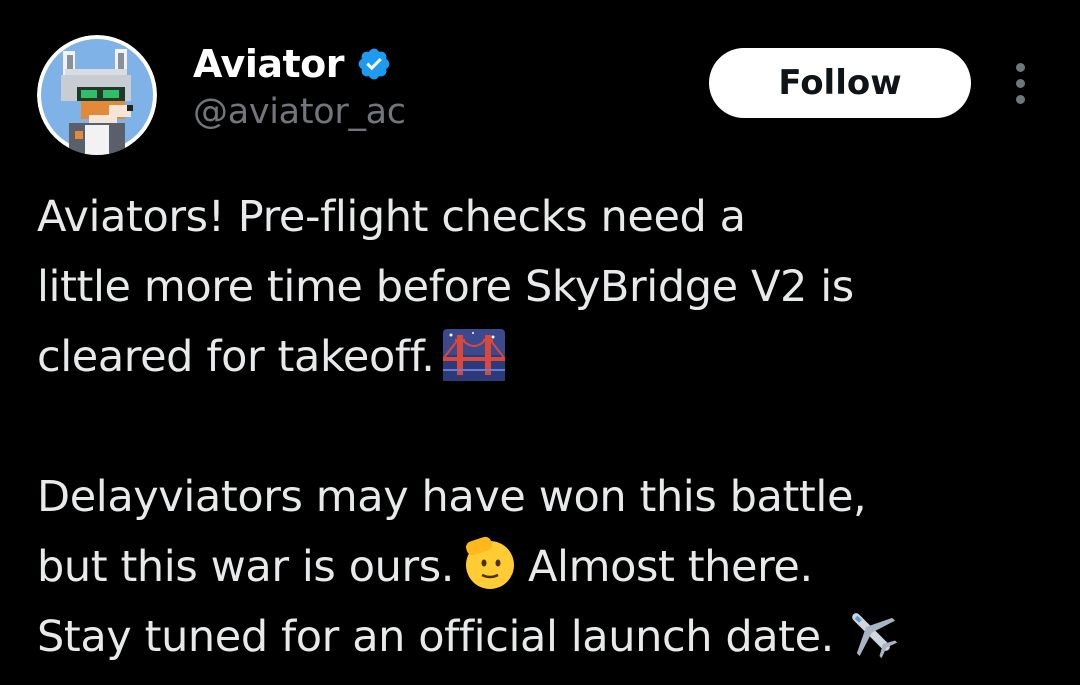 This screenshot has width=1080, height=685. I want to click on tweet-line: Delayviators may have won this battle,, so click(552, 497).